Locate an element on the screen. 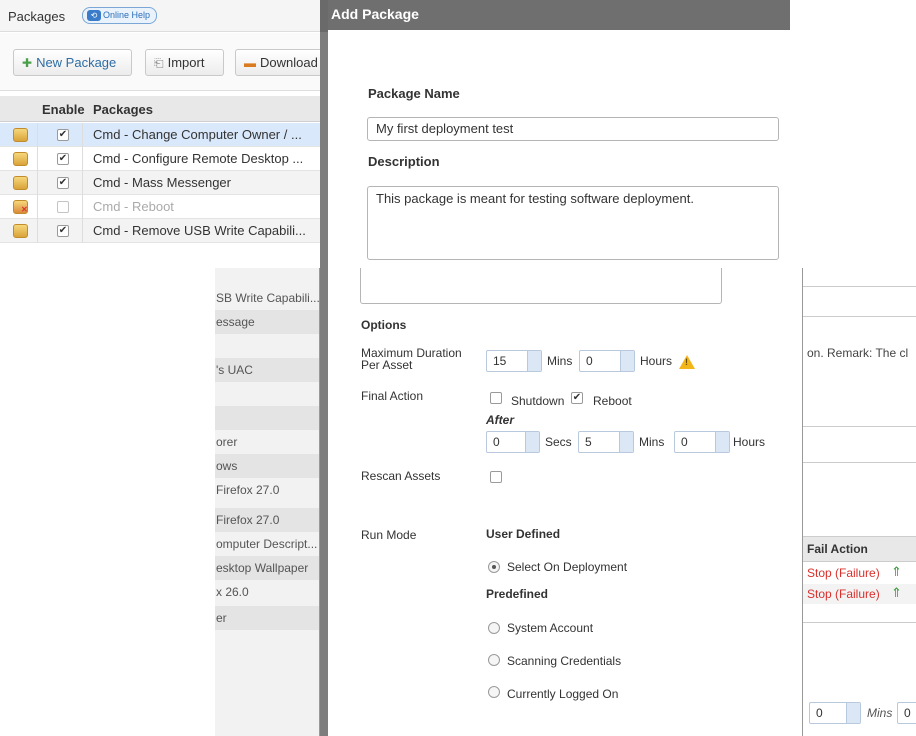  predefined-label: Predefined is located at coordinates (517, 594).